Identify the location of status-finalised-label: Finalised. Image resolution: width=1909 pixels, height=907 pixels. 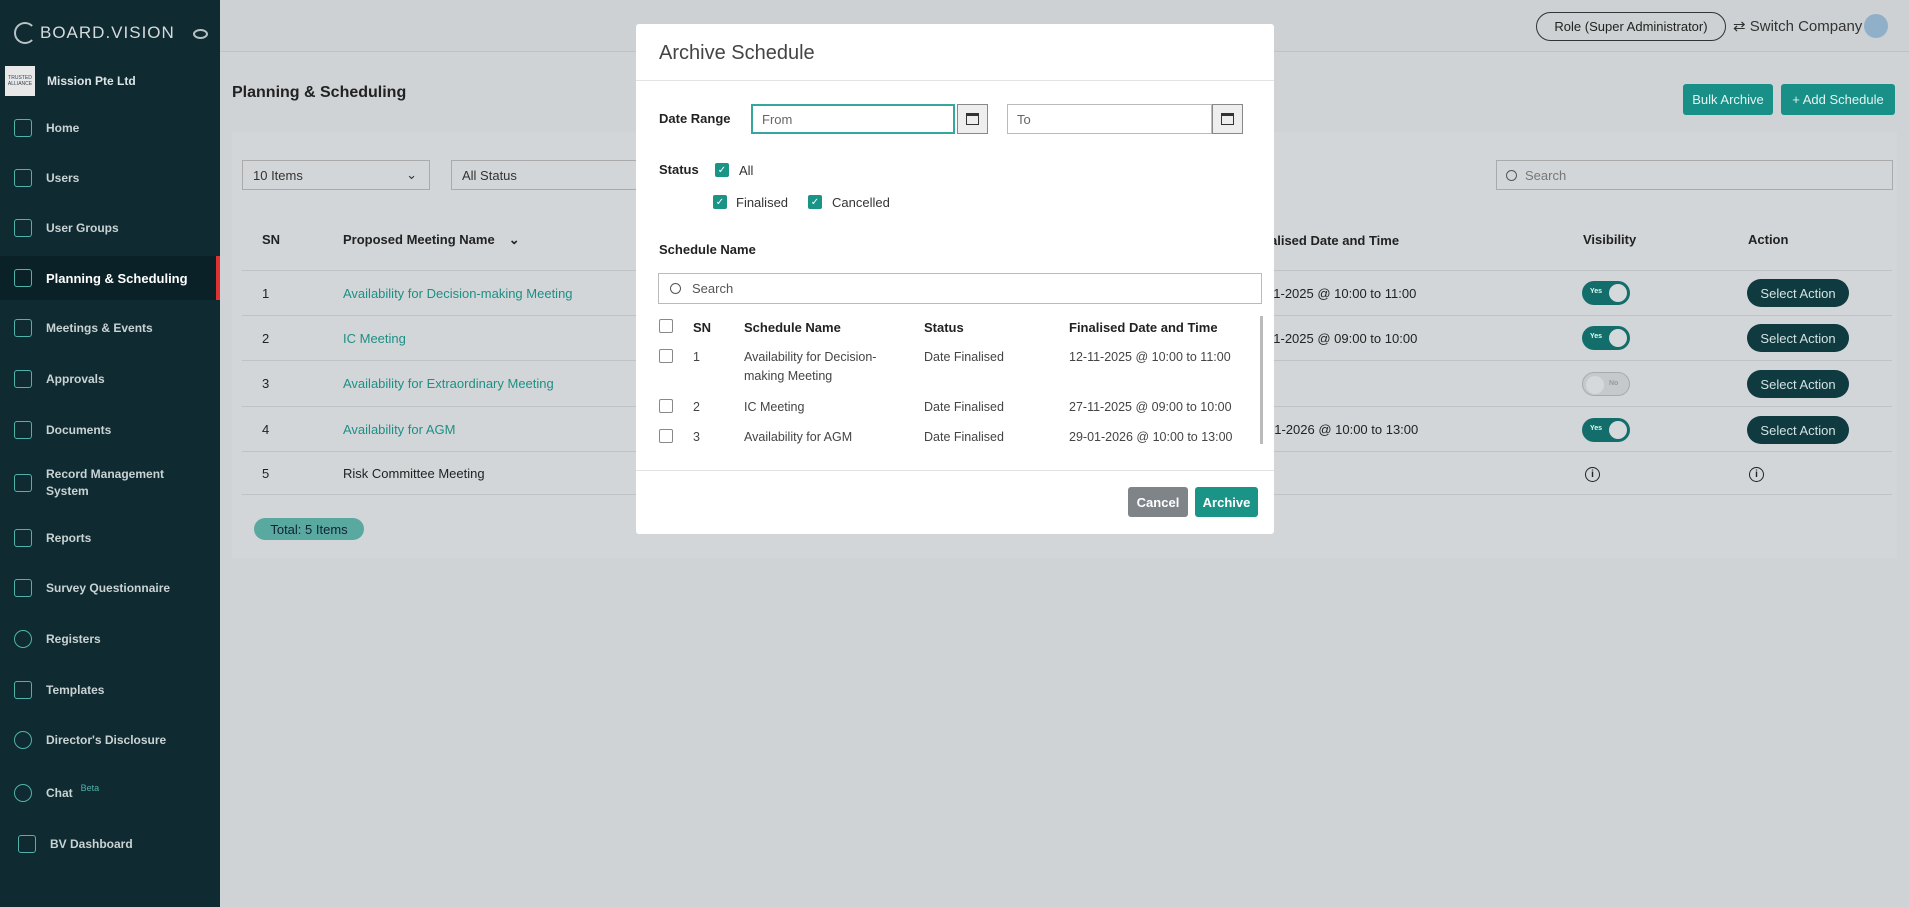
(762, 202).